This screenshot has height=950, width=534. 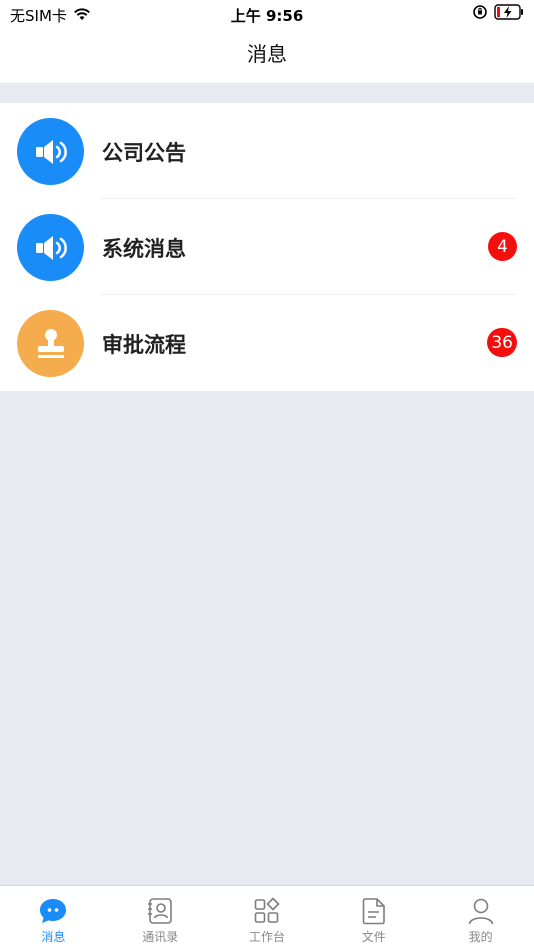 I want to click on tab-label: 文件, so click(x=373, y=937).